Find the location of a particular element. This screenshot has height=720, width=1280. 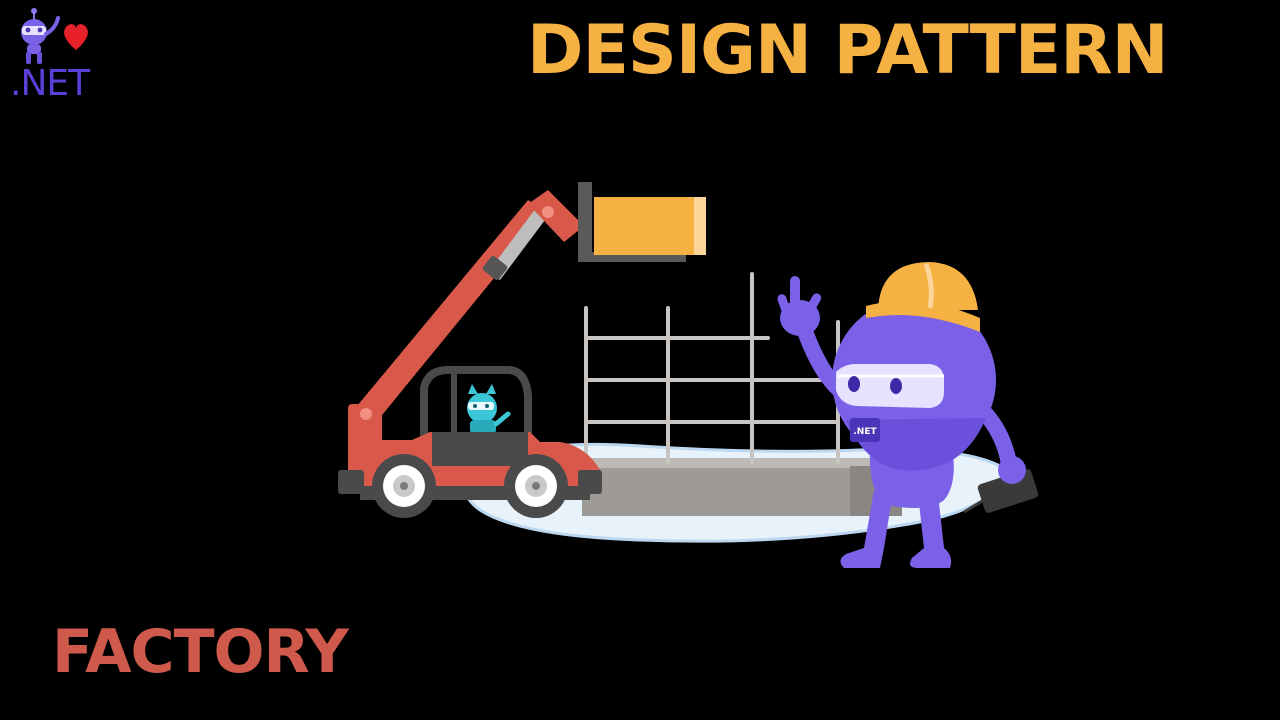

cargo-crate is located at coordinates (650, 226).